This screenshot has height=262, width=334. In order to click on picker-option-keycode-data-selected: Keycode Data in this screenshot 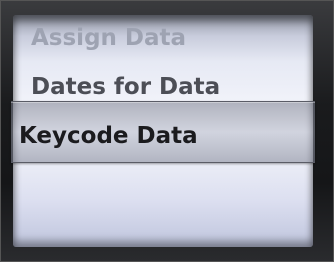, I will do `click(176, 136)`.